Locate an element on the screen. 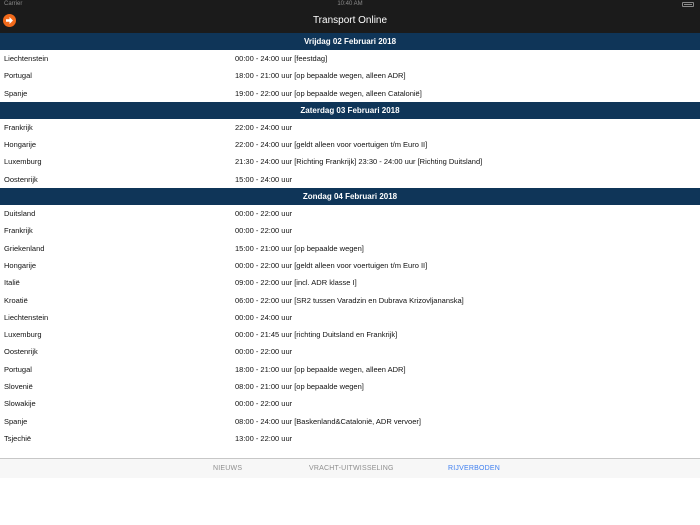 This screenshot has width=700, height=525. list-item: Tsjechië 13:00 - 22:00 uur is located at coordinates (350, 438).